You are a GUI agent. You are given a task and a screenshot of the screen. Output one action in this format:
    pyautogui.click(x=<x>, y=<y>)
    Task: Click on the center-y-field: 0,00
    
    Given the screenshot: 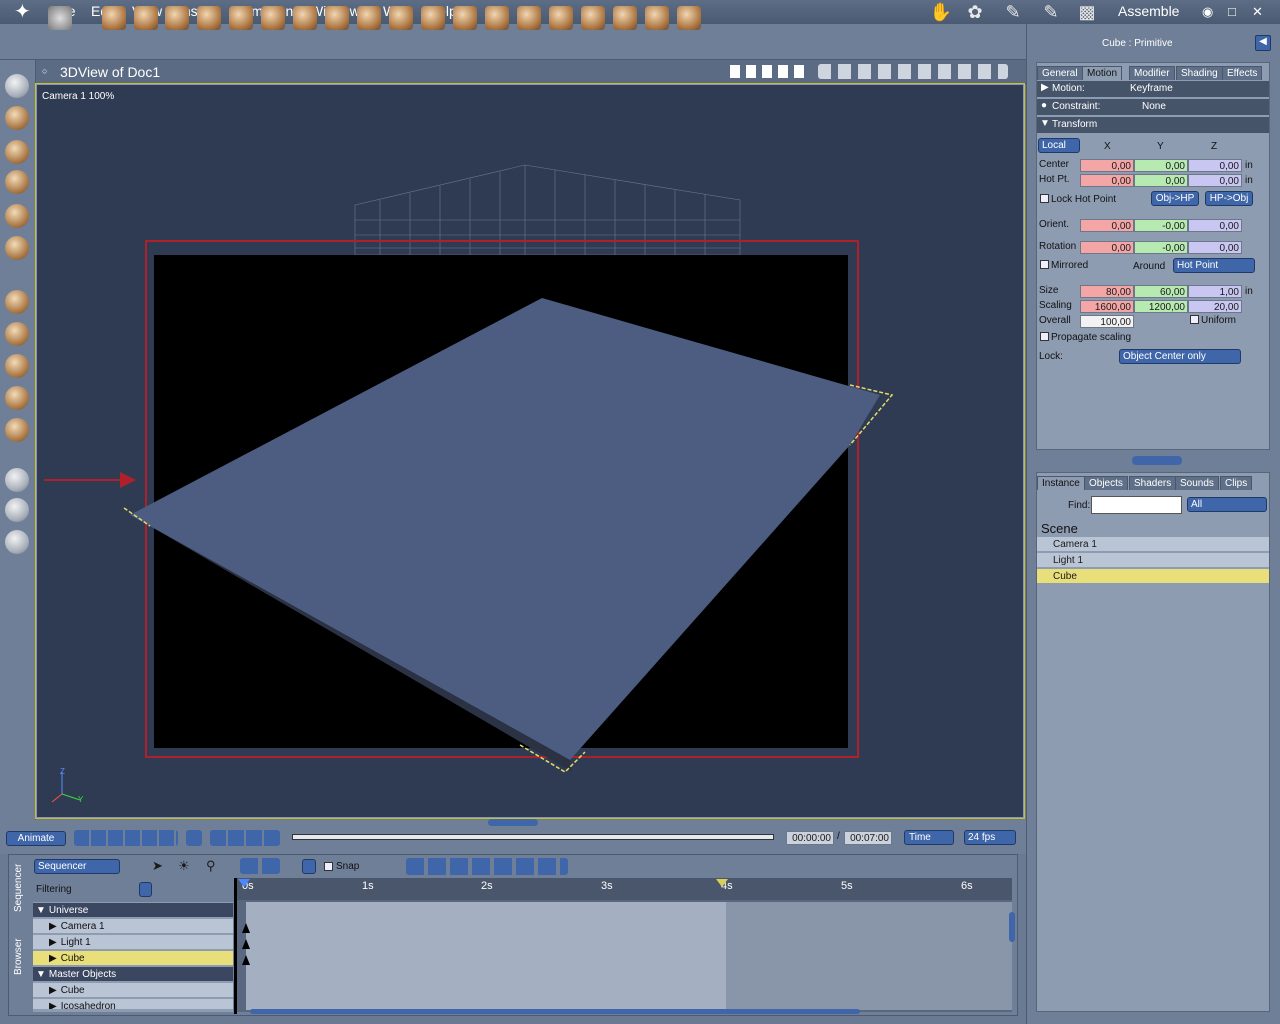 What is the action you would take?
    pyautogui.click(x=1161, y=165)
    